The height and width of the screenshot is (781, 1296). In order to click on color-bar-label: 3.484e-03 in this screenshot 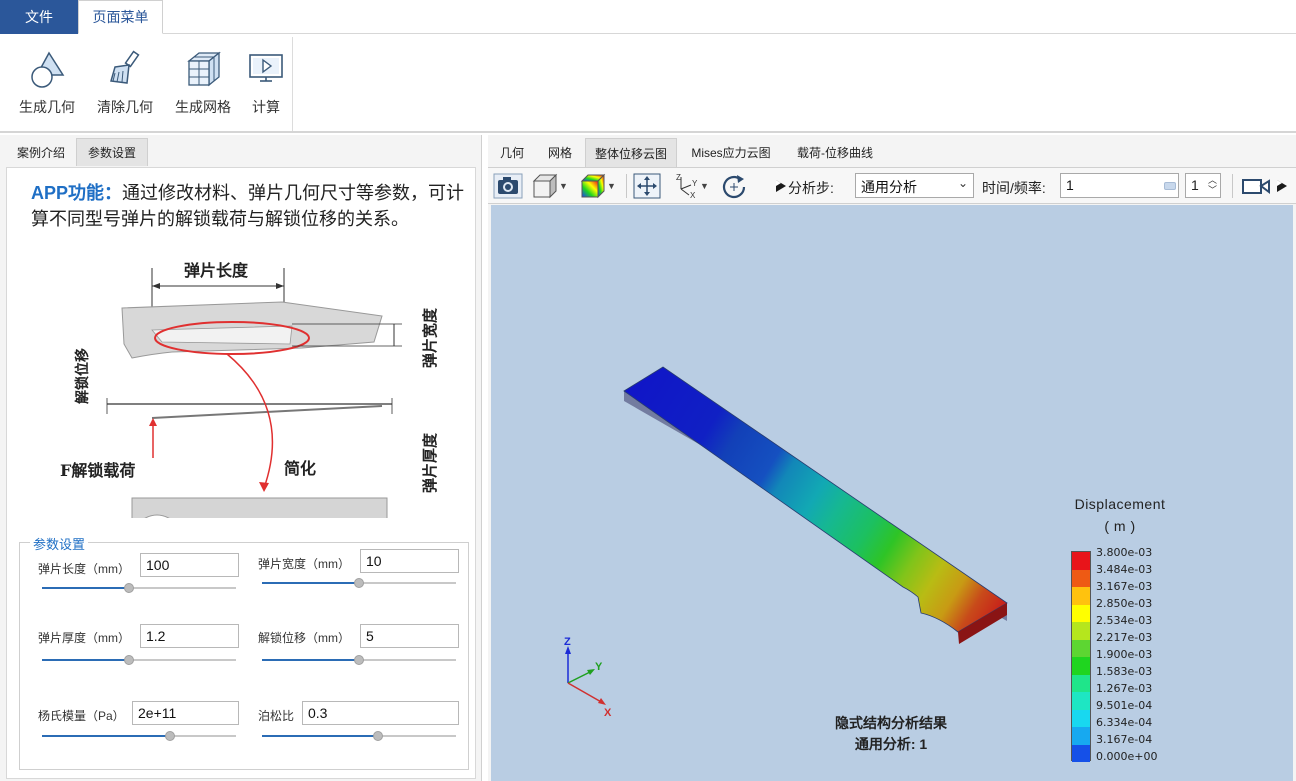, I will do `click(1124, 569)`.